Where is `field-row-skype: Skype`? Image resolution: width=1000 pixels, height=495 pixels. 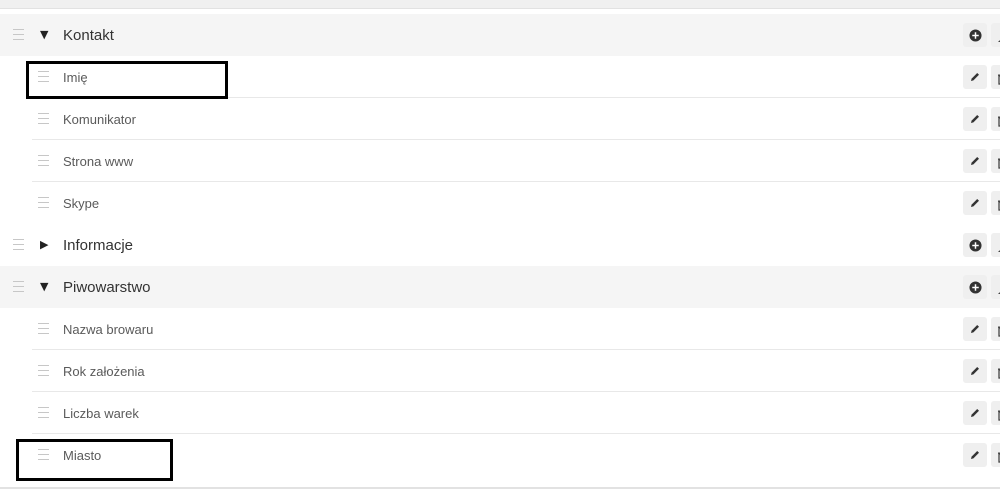 field-row-skype: Skype is located at coordinates (500, 203).